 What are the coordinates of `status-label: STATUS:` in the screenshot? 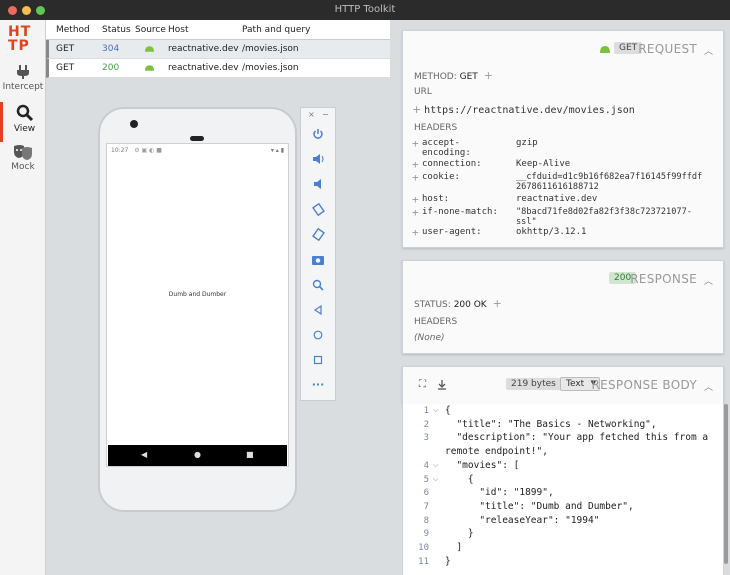 It's located at (432, 305).